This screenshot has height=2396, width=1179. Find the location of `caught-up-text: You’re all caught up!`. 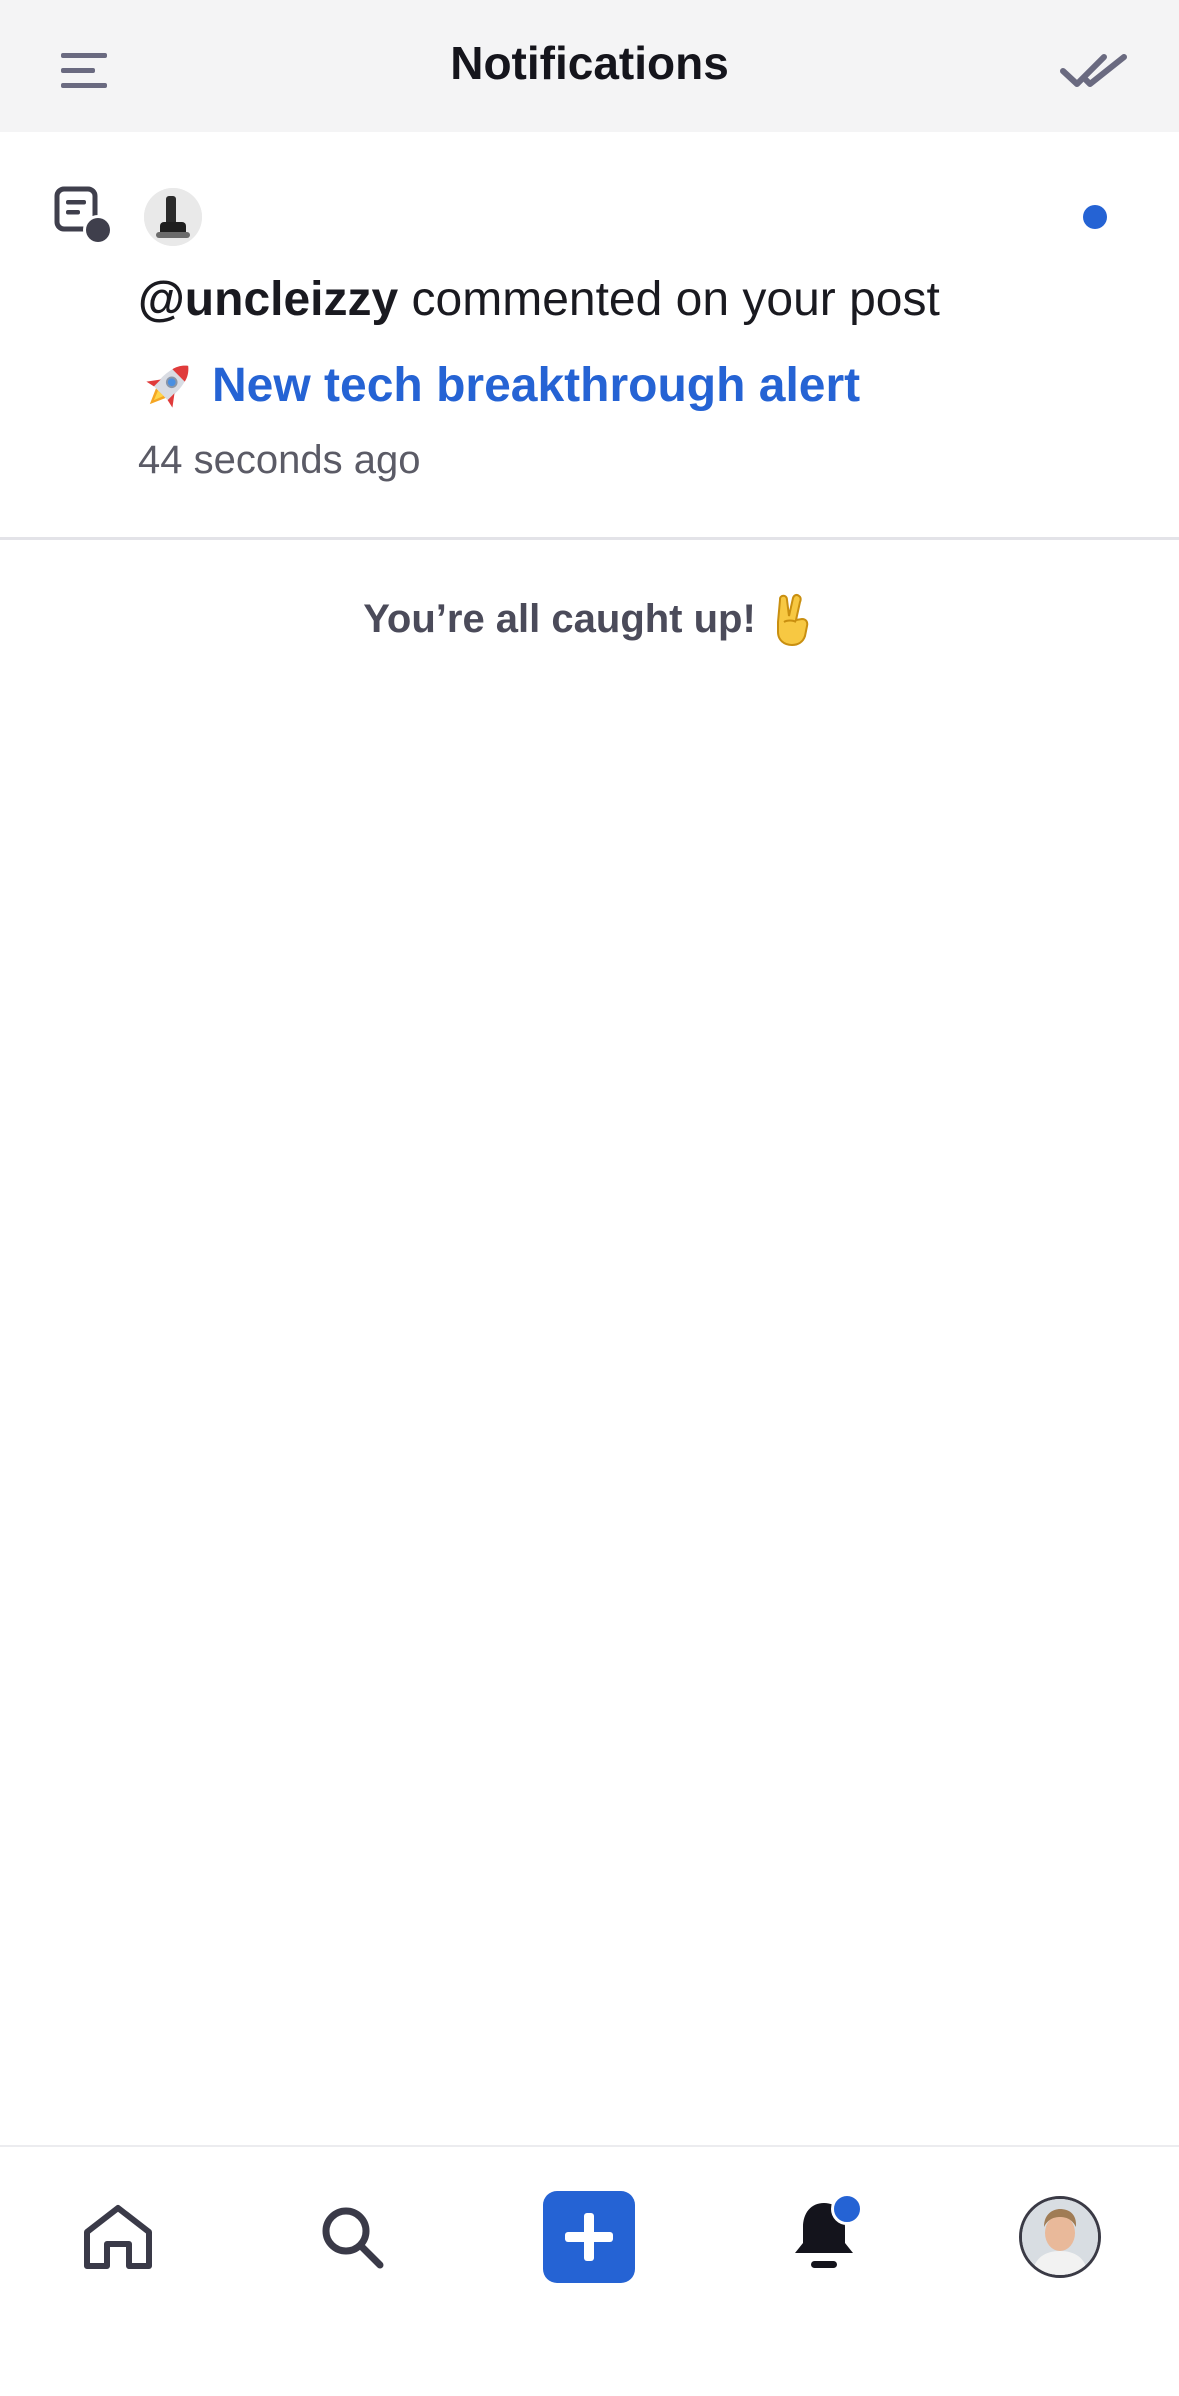

caught-up-text: You’re all caught up! is located at coordinates (559, 618).